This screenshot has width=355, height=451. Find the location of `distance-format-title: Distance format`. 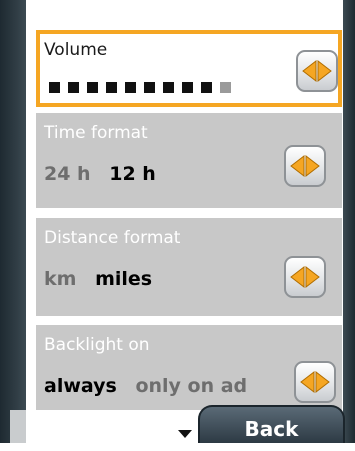

distance-format-title: Distance format is located at coordinates (112, 238).